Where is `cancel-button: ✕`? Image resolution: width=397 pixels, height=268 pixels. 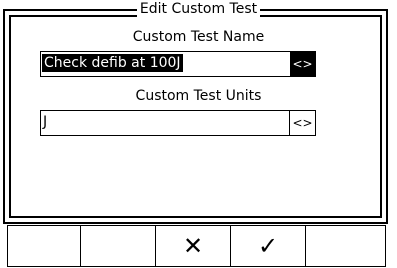
cancel-button: ✕ is located at coordinates (193, 246).